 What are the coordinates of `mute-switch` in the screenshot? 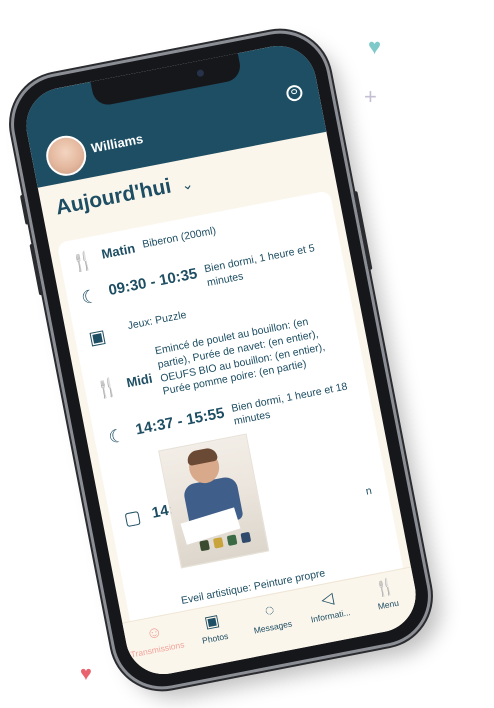 It's located at (24, 209).